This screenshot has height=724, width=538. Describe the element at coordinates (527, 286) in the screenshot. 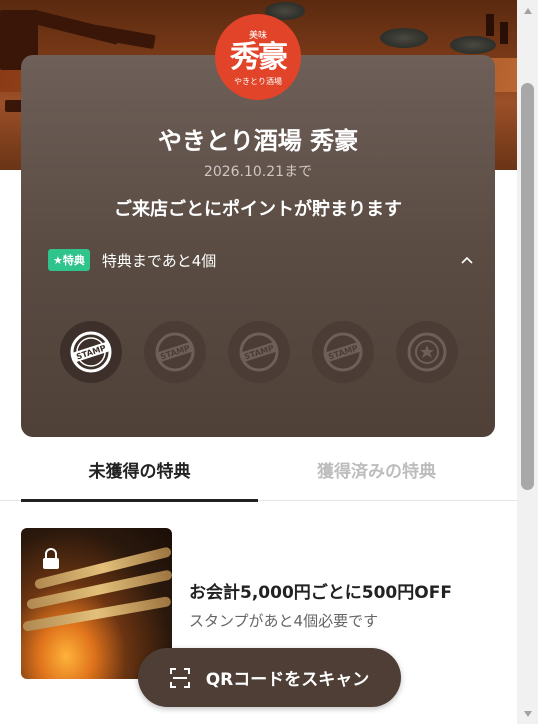

I see `scroll-thumb` at that location.